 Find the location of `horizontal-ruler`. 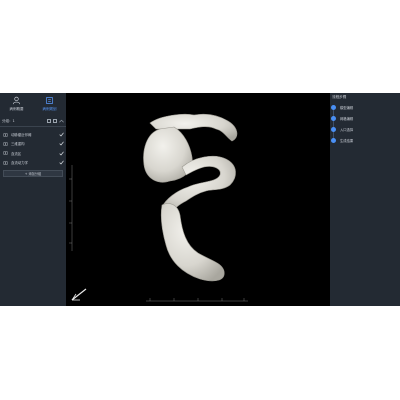

horizontal-ruler is located at coordinates (197, 300).